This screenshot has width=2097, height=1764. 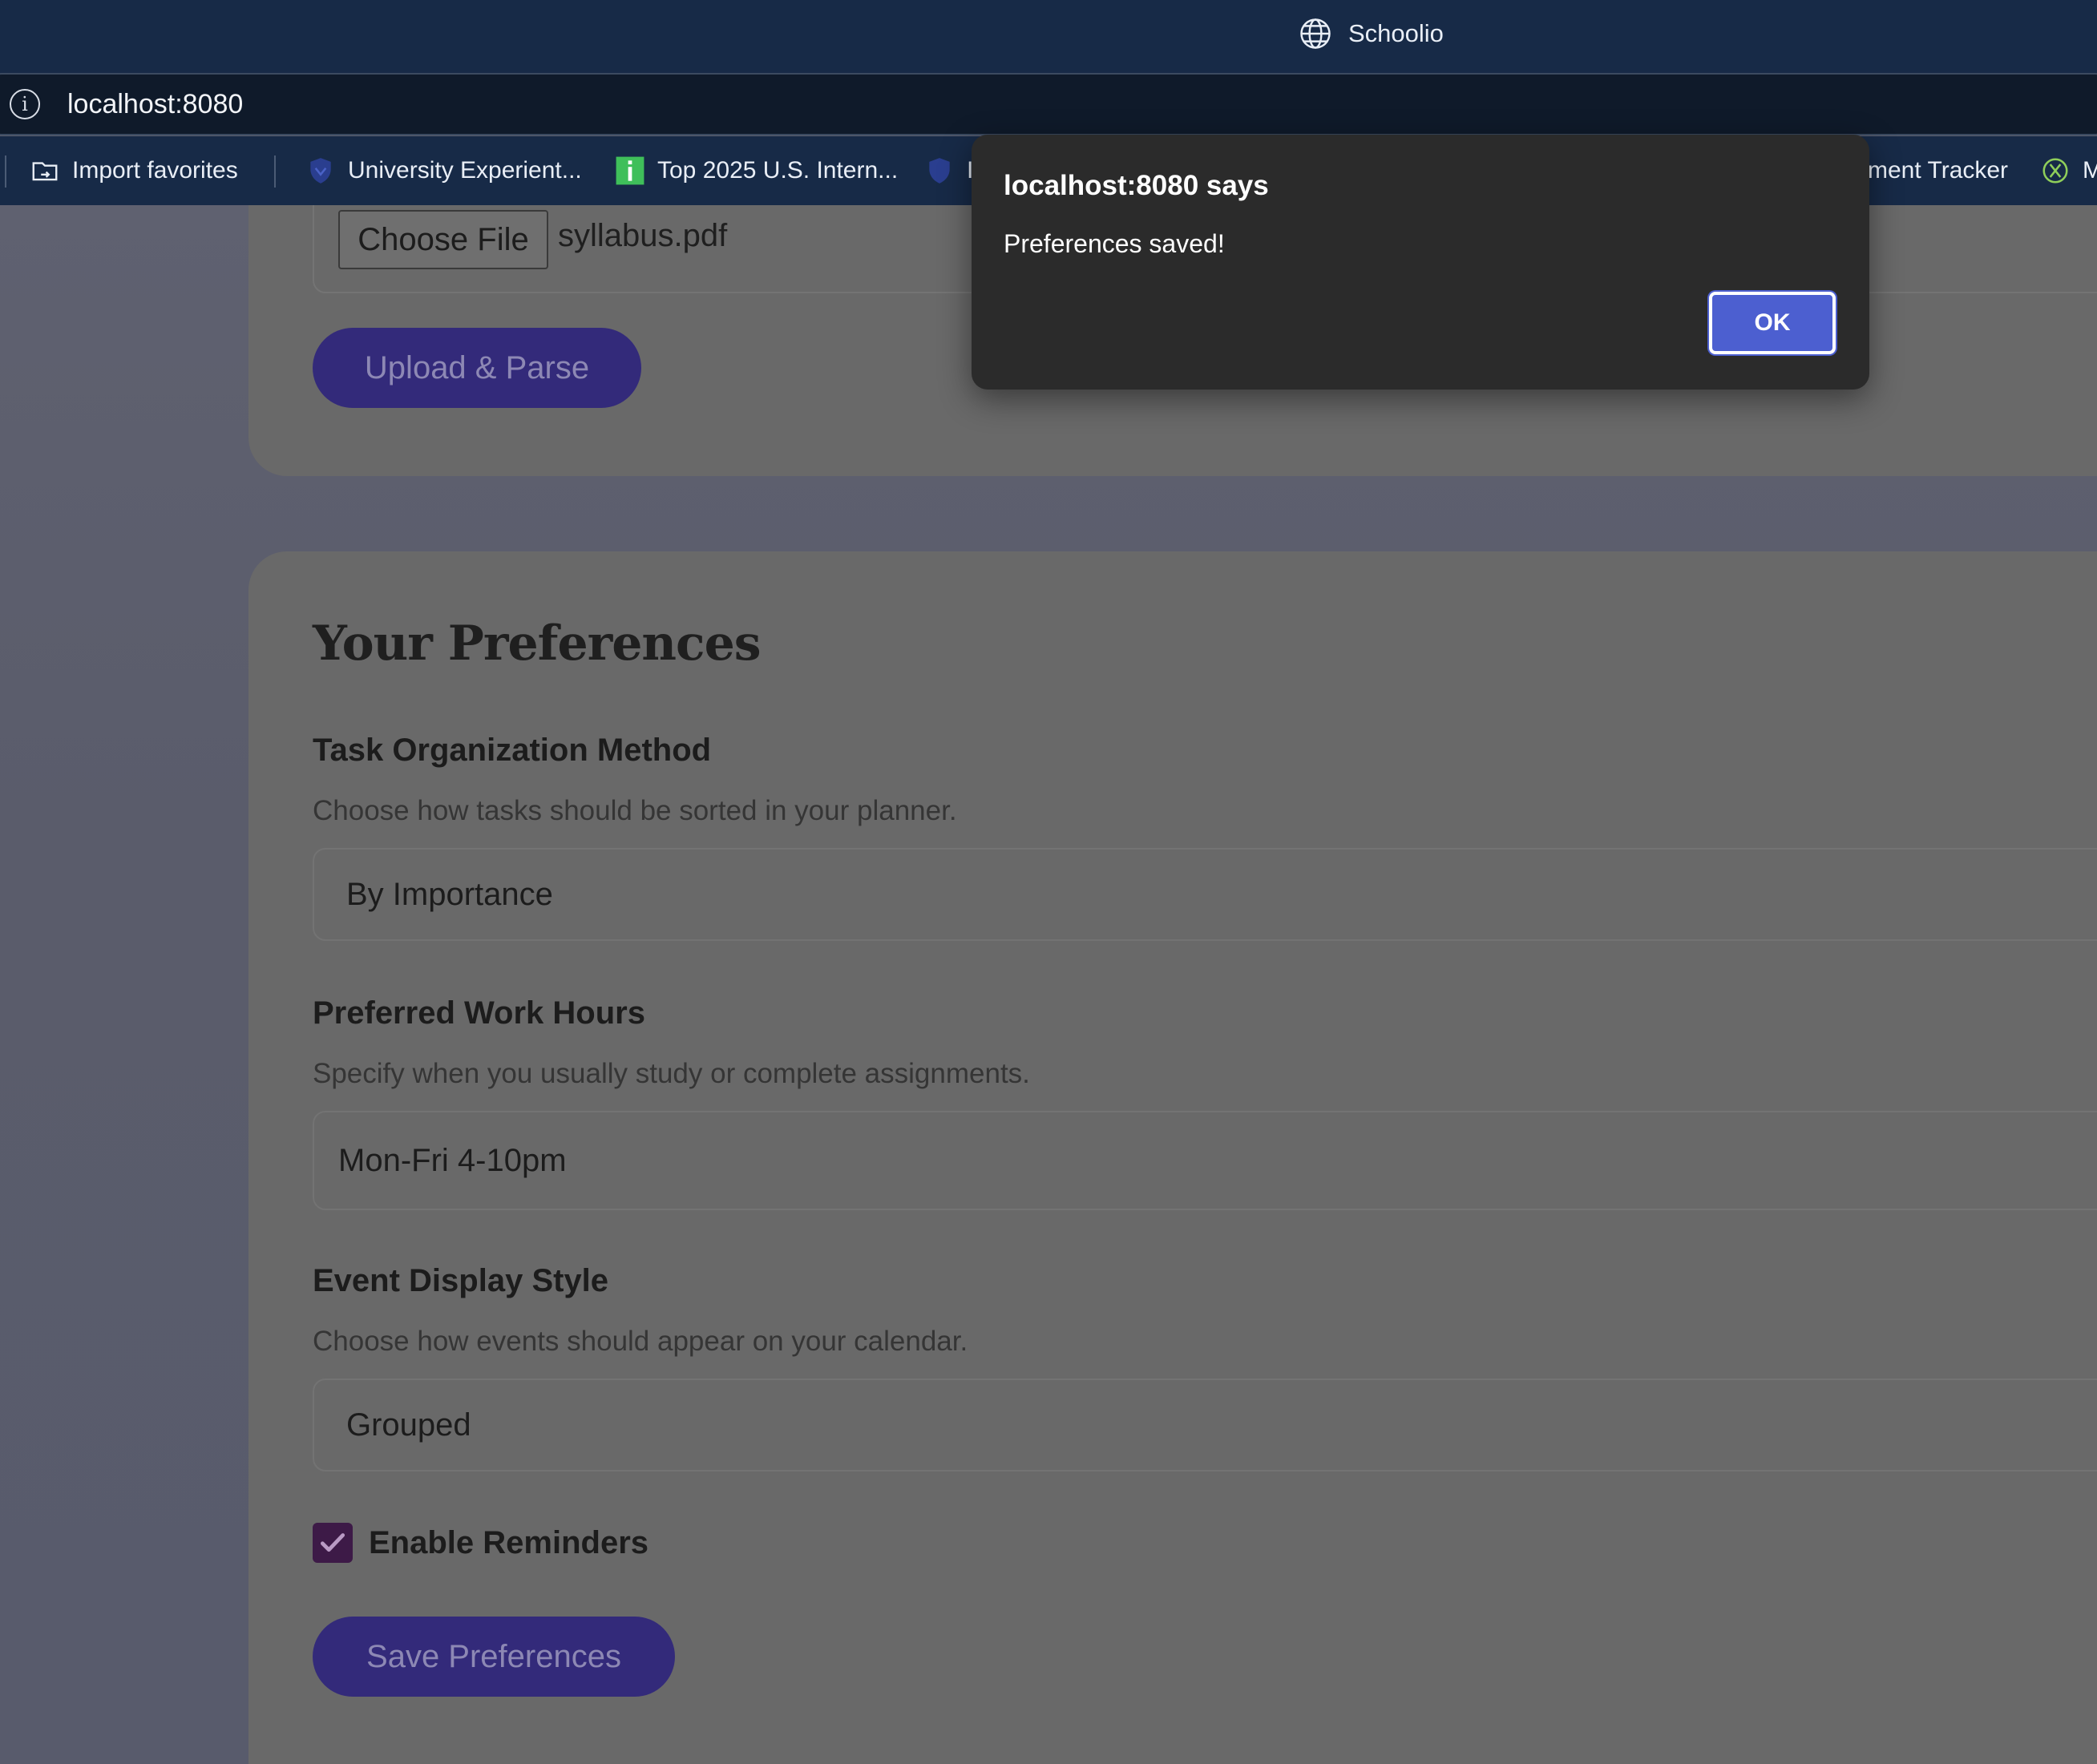 What do you see at coordinates (630, 171) in the screenshot?
I see `info-tile-icon` at bounding box center [630, 171].